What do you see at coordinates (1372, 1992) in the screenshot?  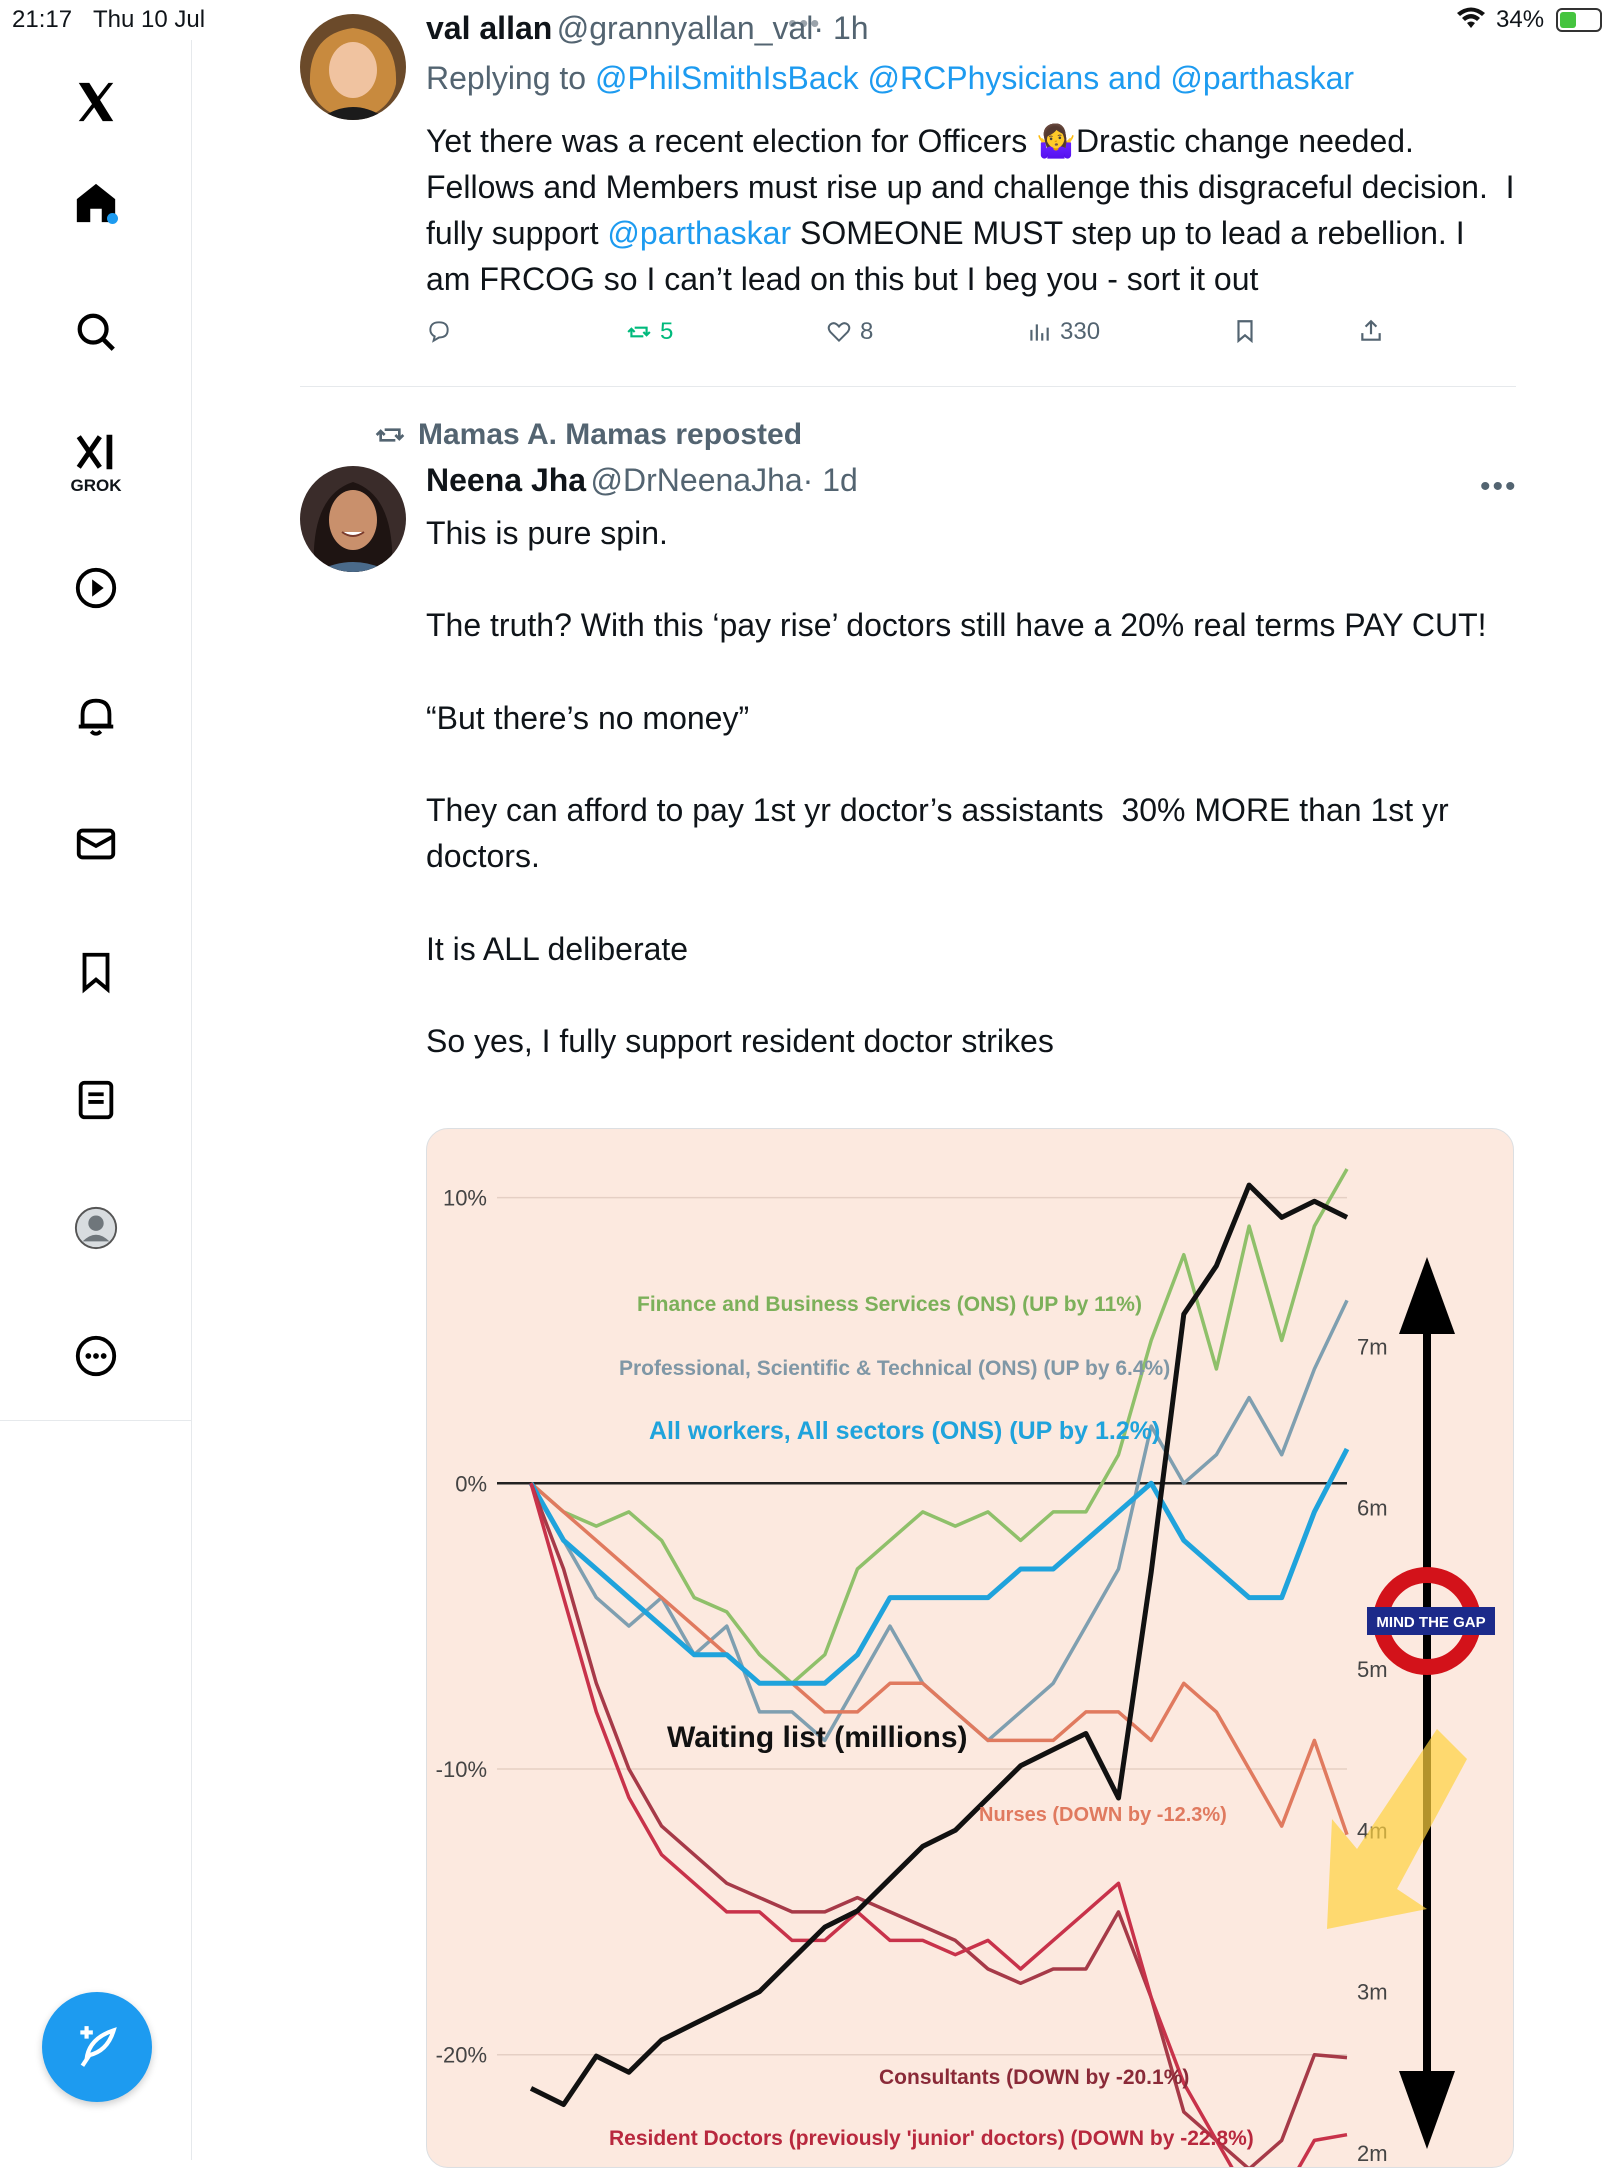 I see `y2-tick-label: 3m` at bounding box center [1372, 1992].